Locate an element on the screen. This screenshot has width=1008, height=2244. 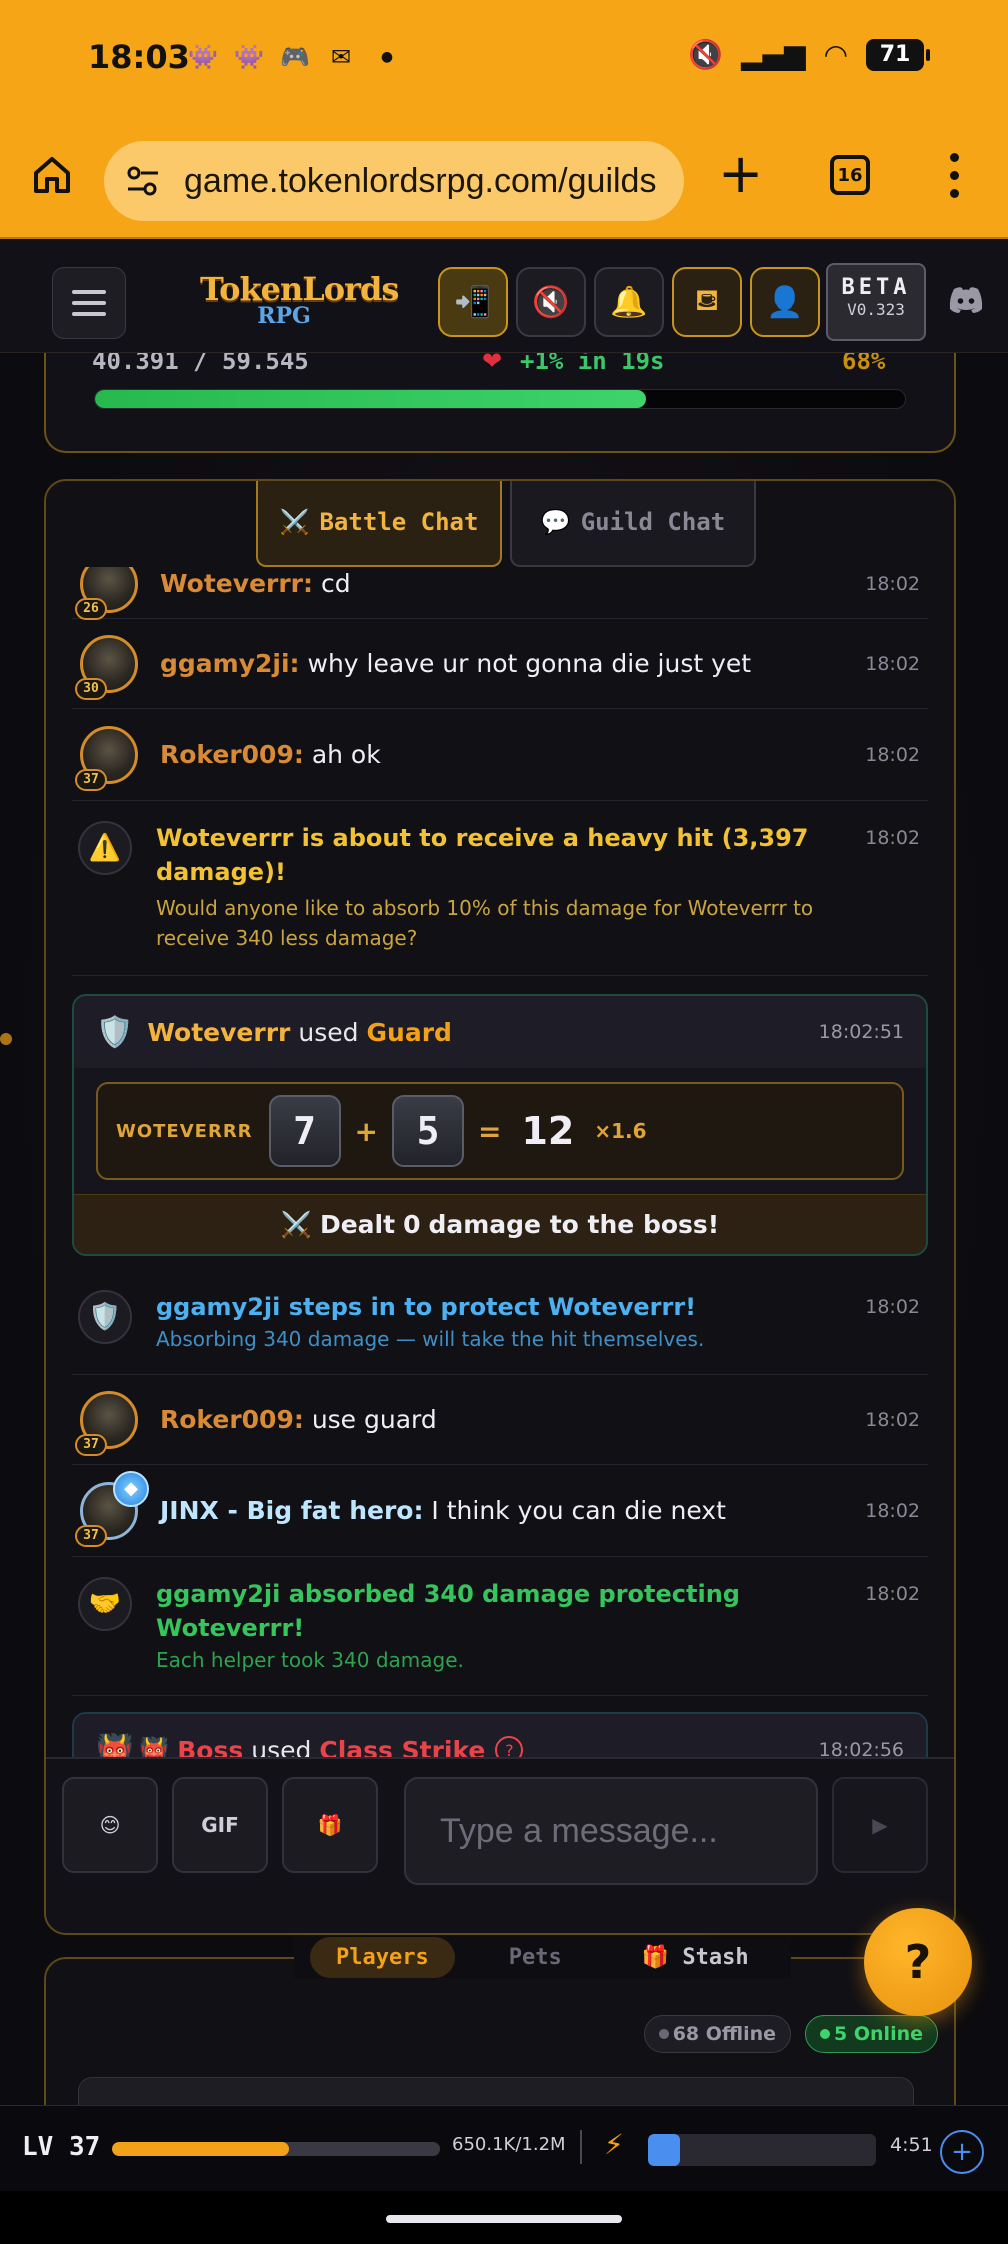
handshake-icon: 🤝 is located at coordinates (105, 1604).